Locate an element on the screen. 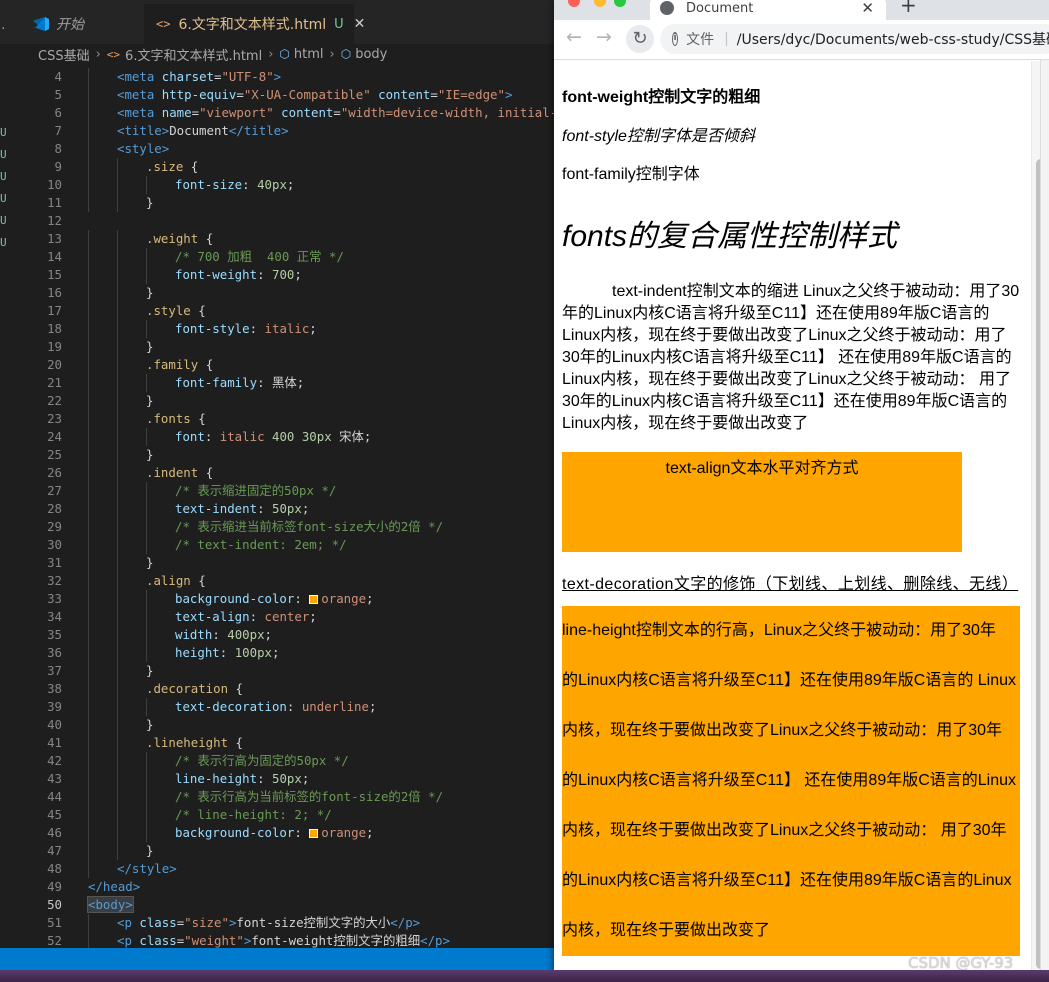  code-line: 50 <body> is located at coordinates (278, 905).